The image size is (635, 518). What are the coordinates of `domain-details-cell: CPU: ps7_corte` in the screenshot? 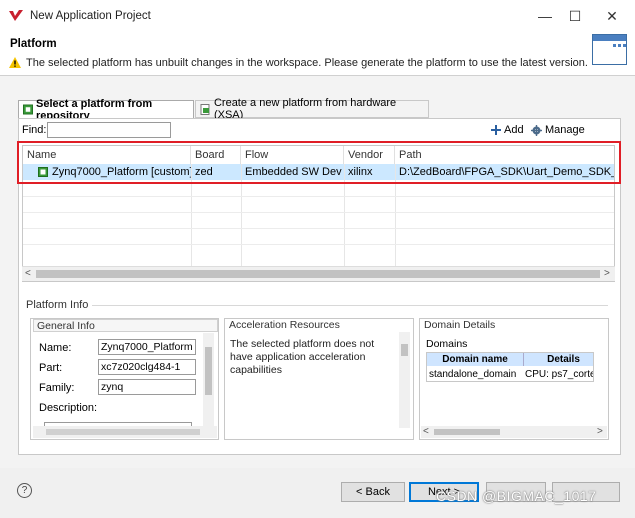 It's located at (559, 374).